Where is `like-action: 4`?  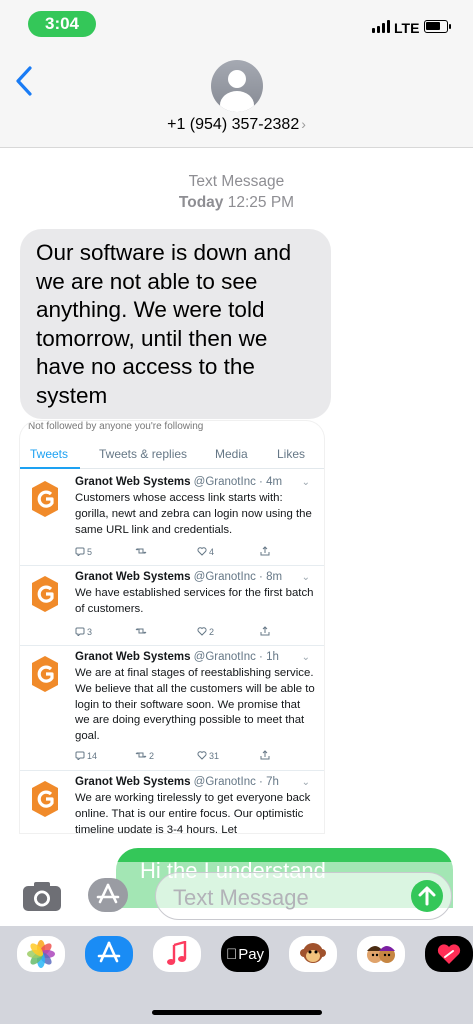 like-action: 4 is located at coordinates (205, 552).